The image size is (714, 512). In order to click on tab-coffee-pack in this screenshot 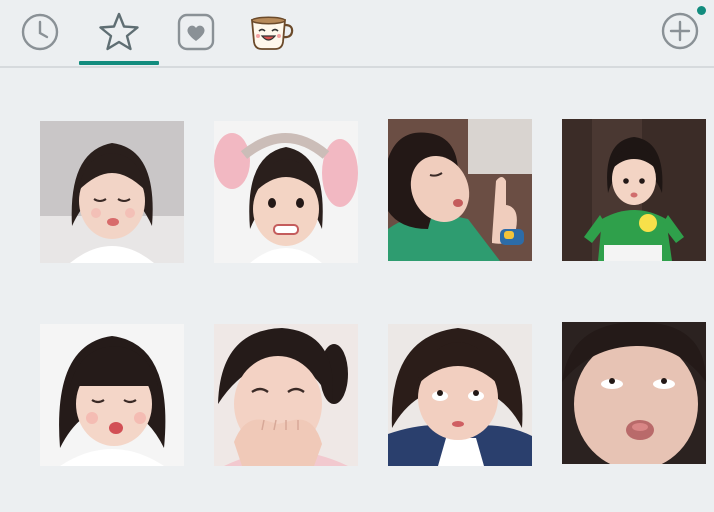, I will do `click(272, 32)`.